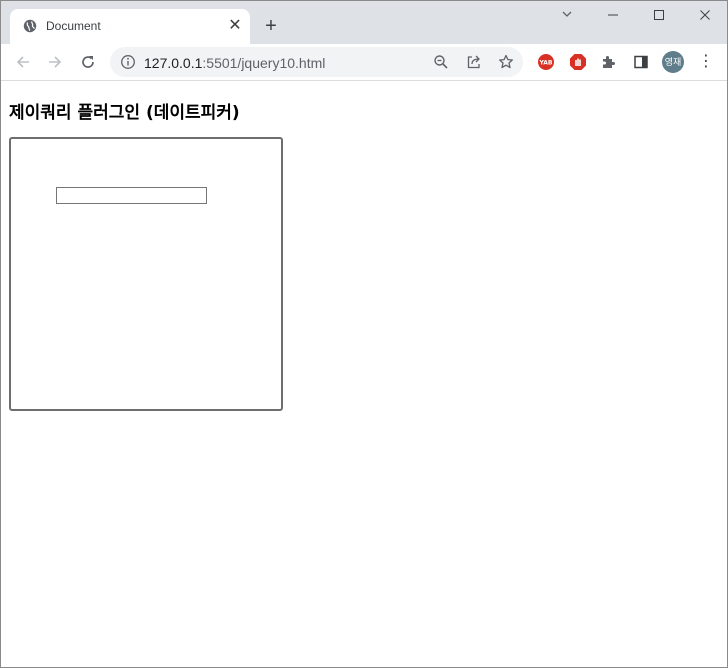 This screenshot has width=728, height=668. What do you see at coordinates (659, 16) in the screenshot?
I see `maximize-icon` at bounding box center [659, 16].